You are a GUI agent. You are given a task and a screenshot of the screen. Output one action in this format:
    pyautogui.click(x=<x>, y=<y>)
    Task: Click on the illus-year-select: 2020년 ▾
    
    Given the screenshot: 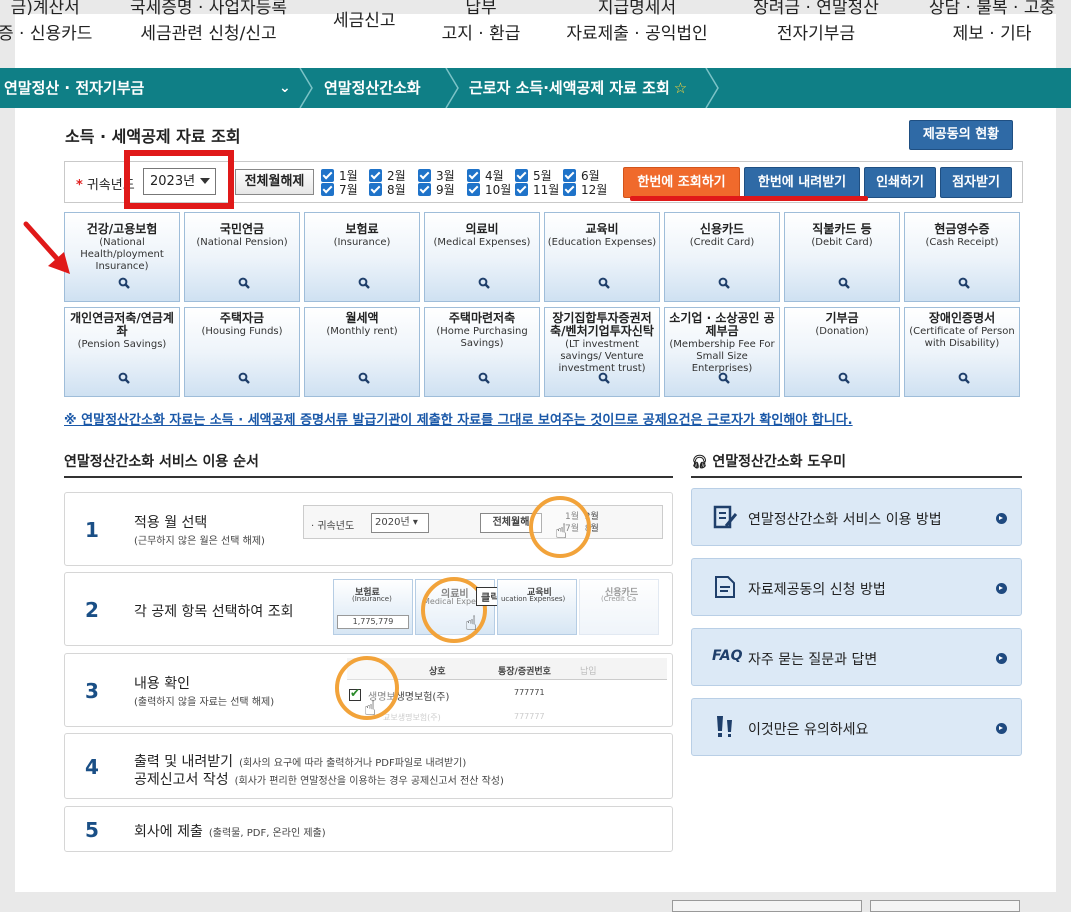 What is the action you would take?
    pyautogui.click(x=400, y=523)
    